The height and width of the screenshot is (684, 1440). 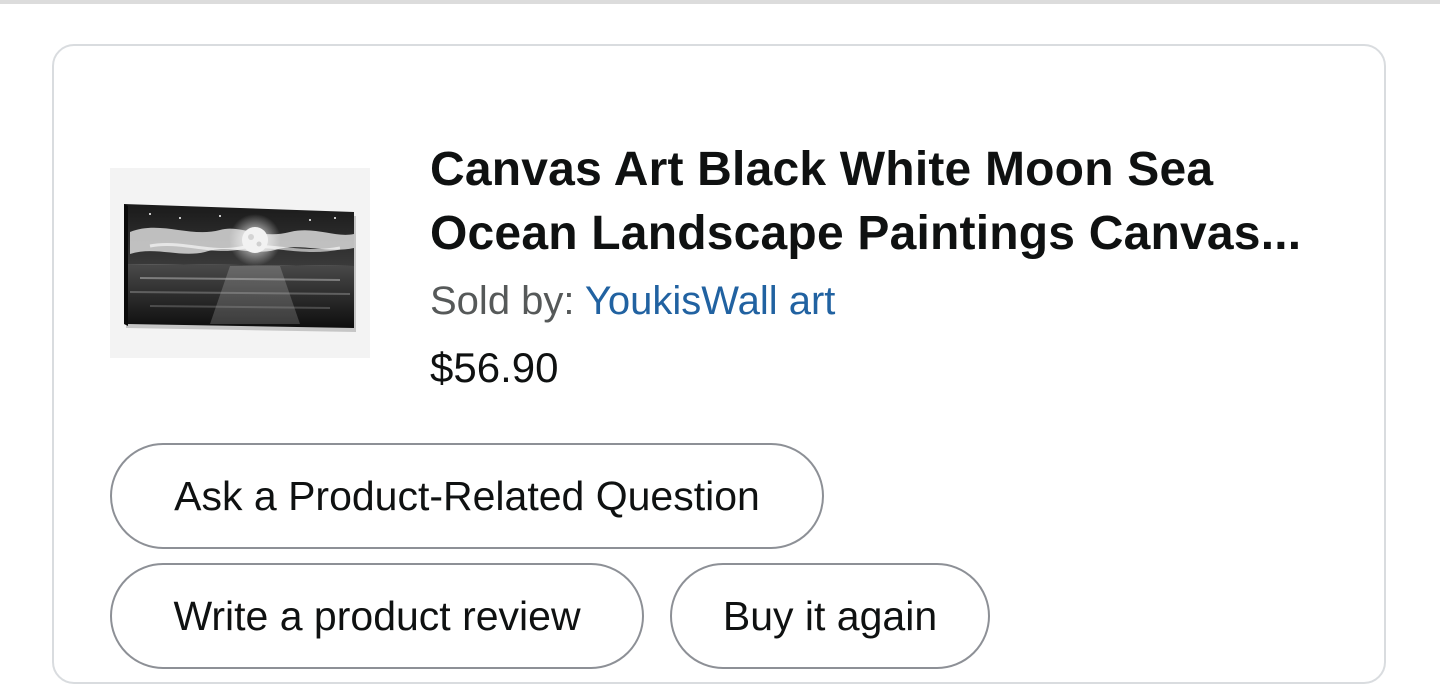 What do you see at coordinates (377, 616) in the screenshot?
I see `write-review-button: Write a product review` at bounding box center [377, 616].